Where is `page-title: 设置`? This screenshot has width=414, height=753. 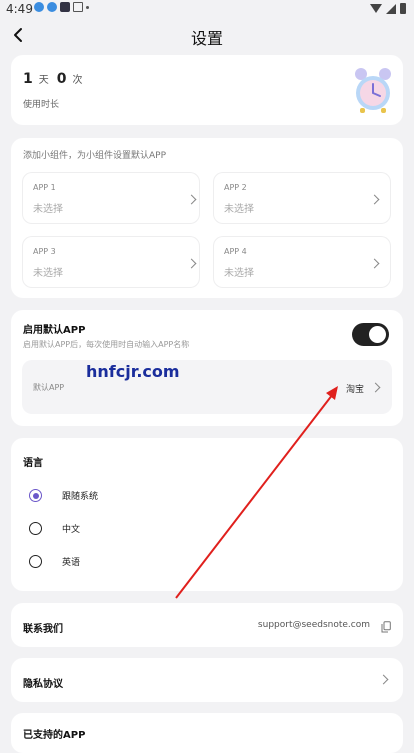 page-title: 设置 is located at coordinates (206, 38).